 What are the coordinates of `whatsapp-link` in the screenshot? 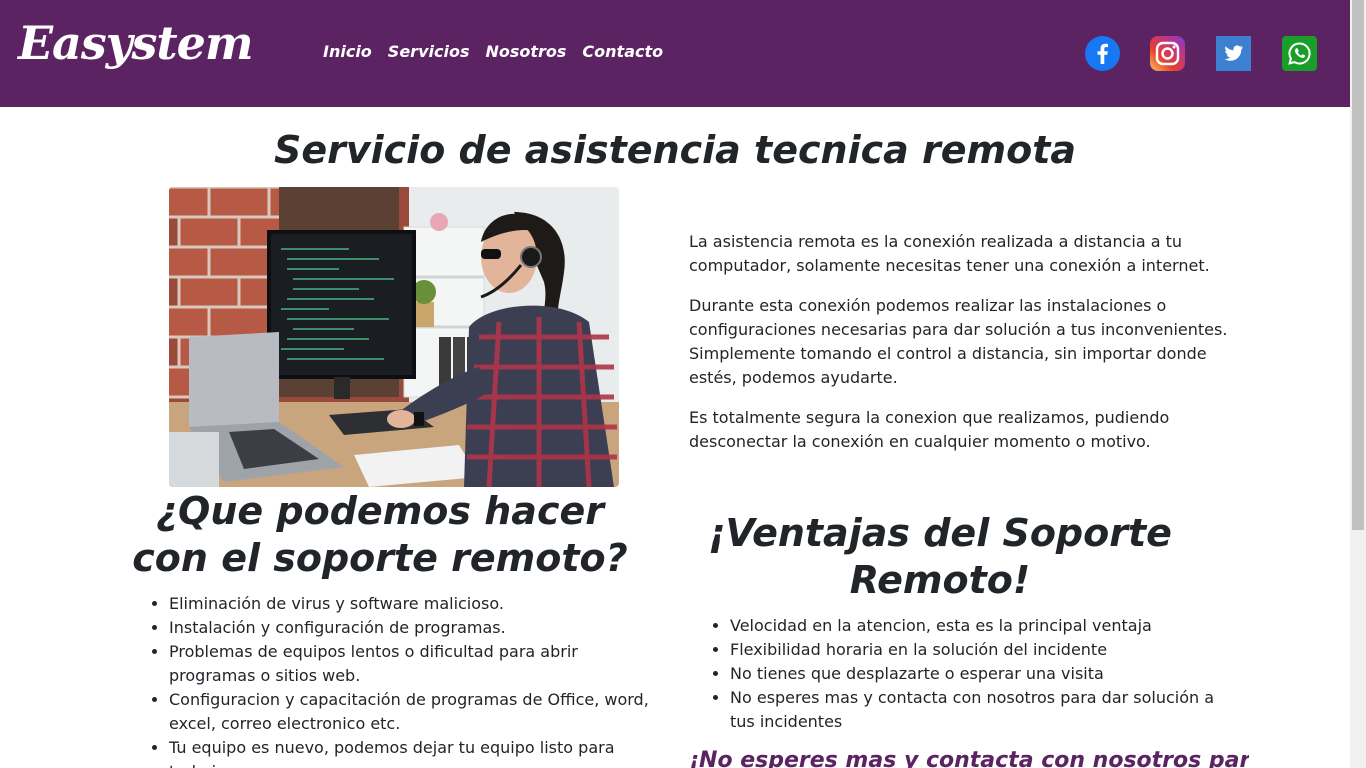 It's located at (1299, 53).